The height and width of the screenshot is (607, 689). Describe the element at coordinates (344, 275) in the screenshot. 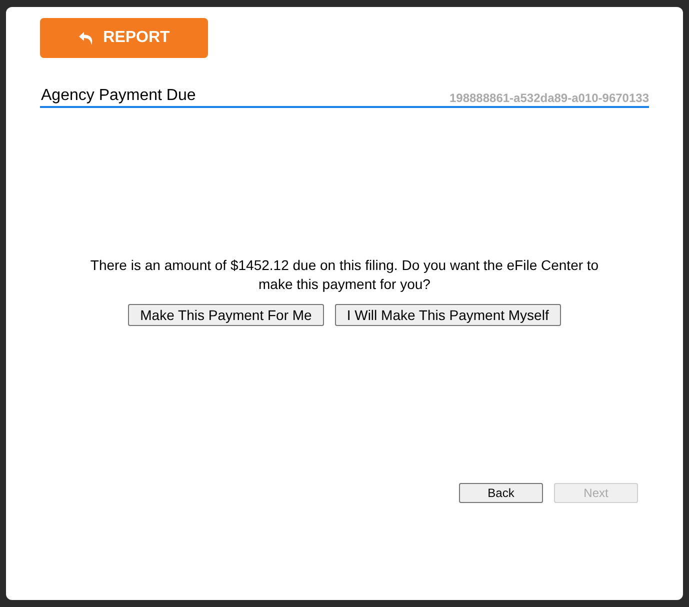

I see `payment-message: There is an amount of $1452.12 due on this filing. Do you want the eFile Center to make this payment for you?` at that location.